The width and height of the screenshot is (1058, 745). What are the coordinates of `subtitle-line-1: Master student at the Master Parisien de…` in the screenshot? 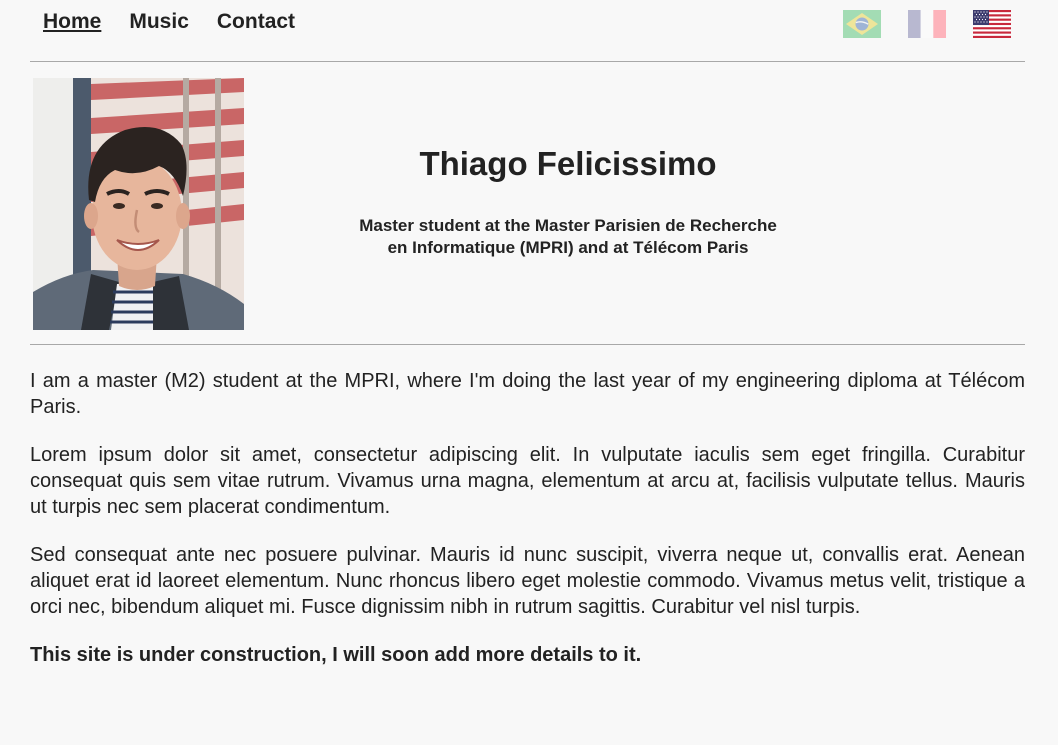 It's located at (568, 225).